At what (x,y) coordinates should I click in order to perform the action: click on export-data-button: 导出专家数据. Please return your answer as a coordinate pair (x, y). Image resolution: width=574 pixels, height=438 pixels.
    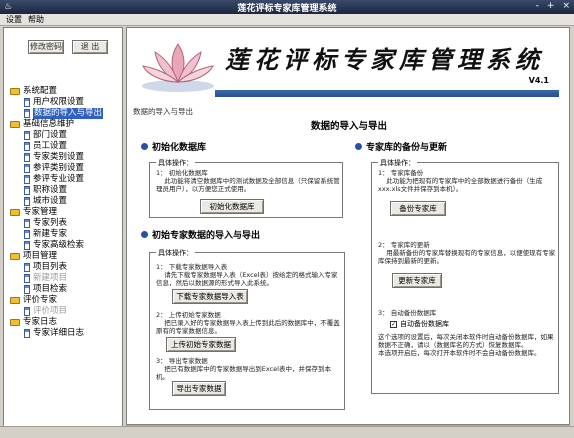
    Looking at the image, I should click on (199, 388).